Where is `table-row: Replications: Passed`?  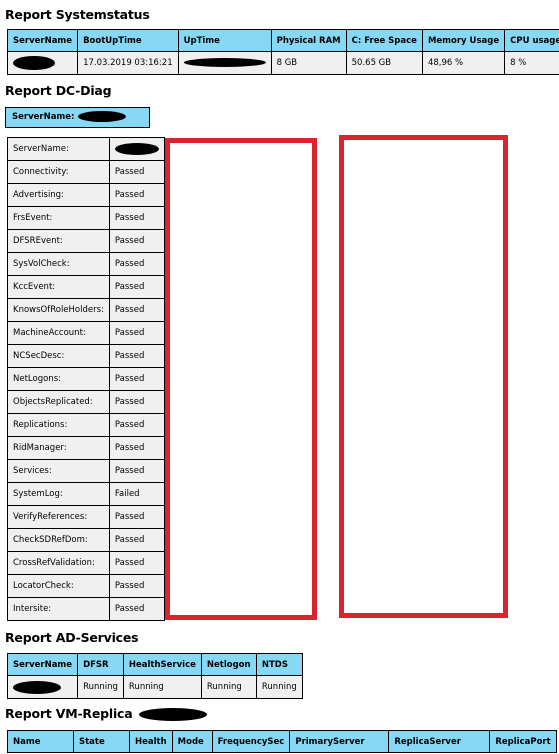 table-row: Replications: Passed is located at coordinates (86, 425).